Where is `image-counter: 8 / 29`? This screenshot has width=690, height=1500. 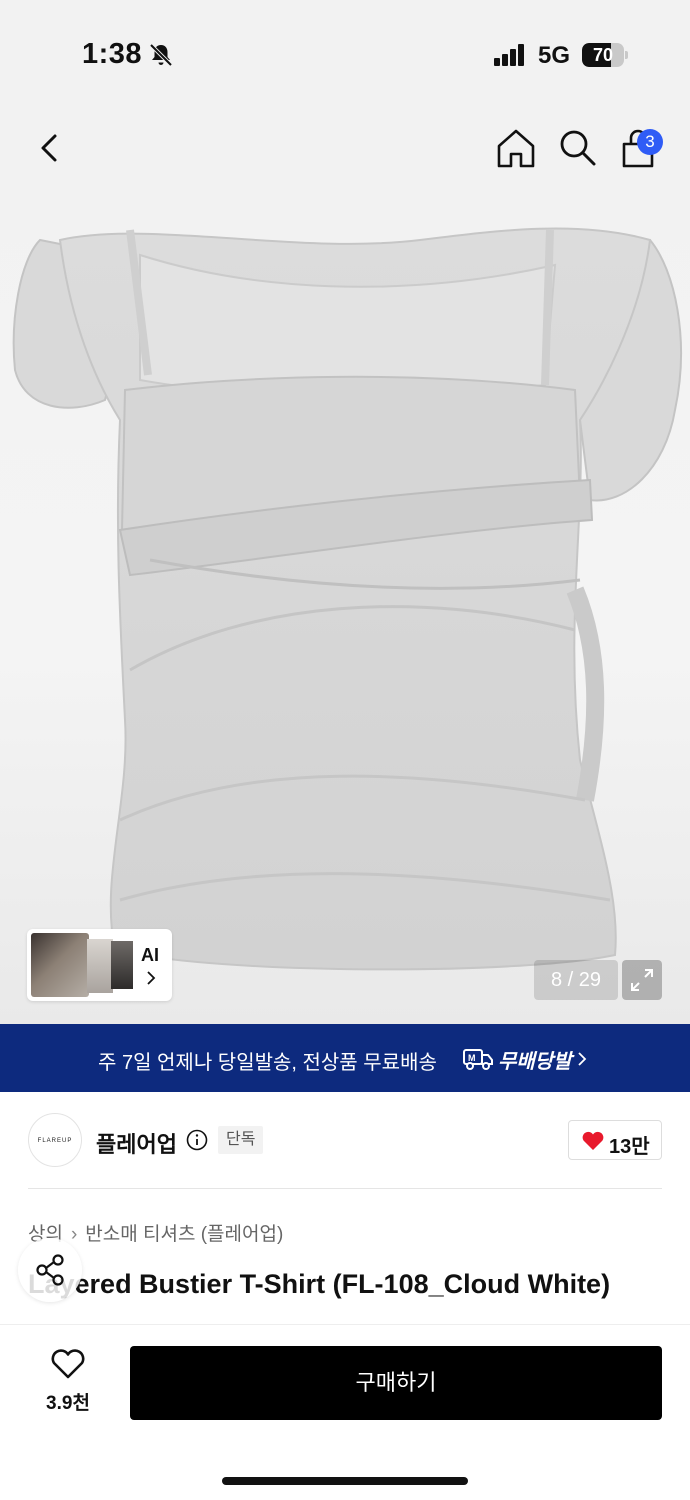 image-counter: 8 / 29 is located at coordinates (576, 980).